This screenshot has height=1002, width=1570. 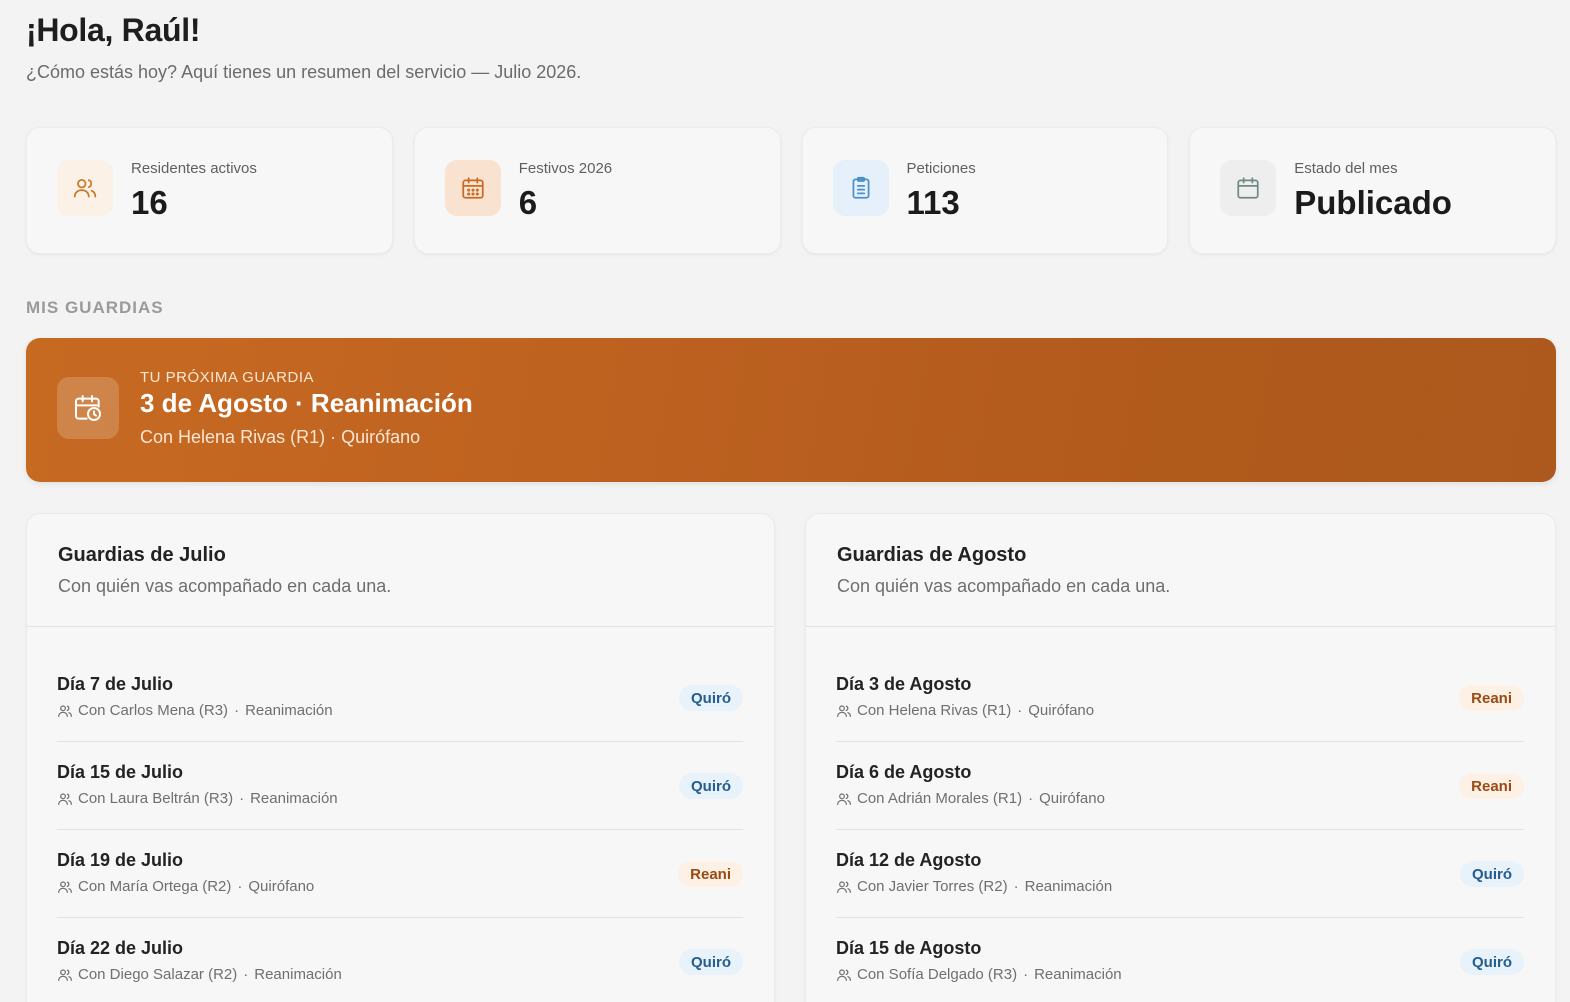 What do you see at coordinates (904, 684) in the screenshot?
I see `guard-day: Día 3 de Agosto` at bounding box center [904, 684].